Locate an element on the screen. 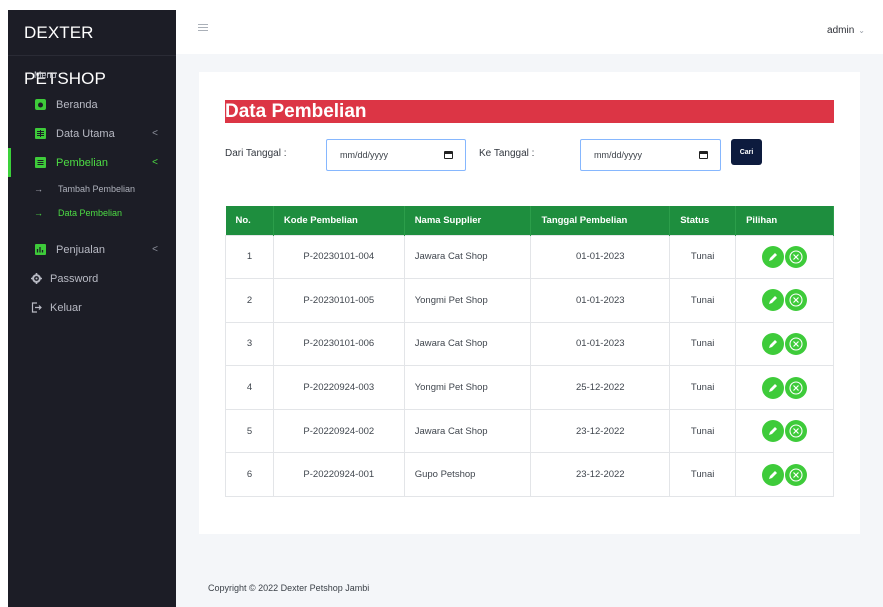 Image resolution: width=883 pixels, height=607 pixels. sidebar-item-penjualan: Penjualan < is located at coordinates (92, 249).